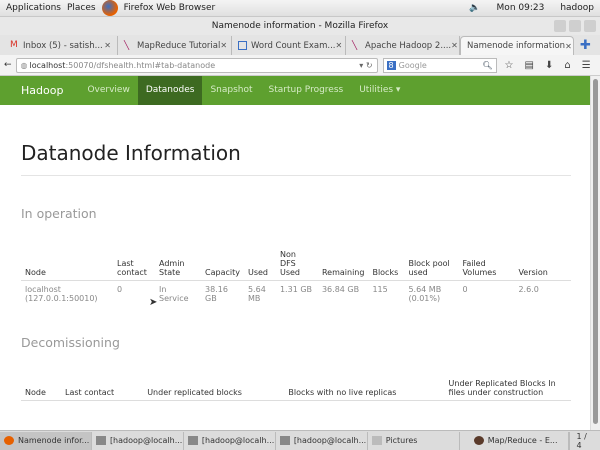  I want to click on column-header: Capacity, so click(222, 265).